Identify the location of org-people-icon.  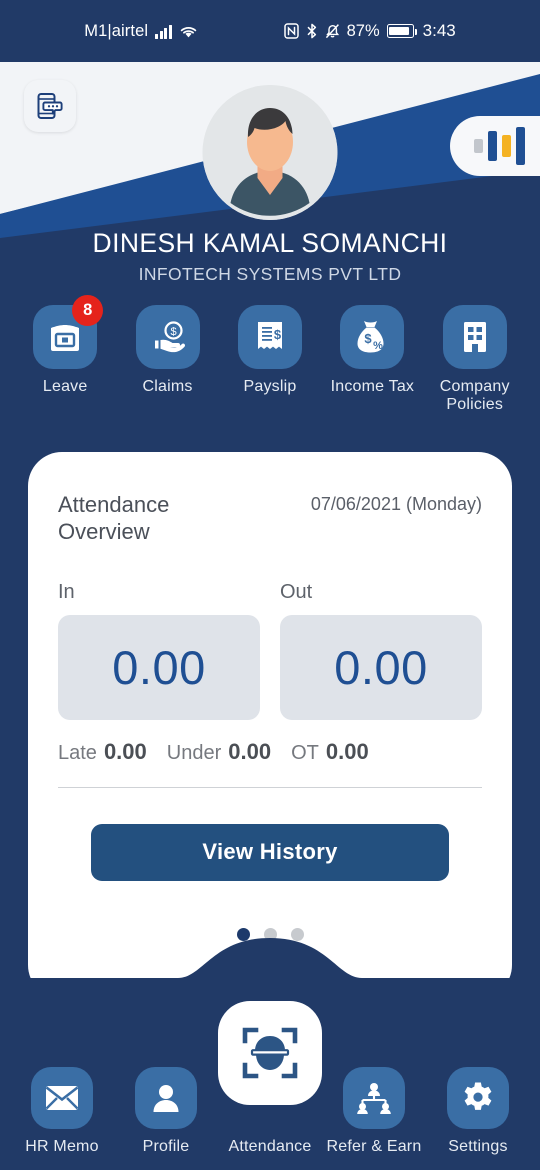
(374, 1099).